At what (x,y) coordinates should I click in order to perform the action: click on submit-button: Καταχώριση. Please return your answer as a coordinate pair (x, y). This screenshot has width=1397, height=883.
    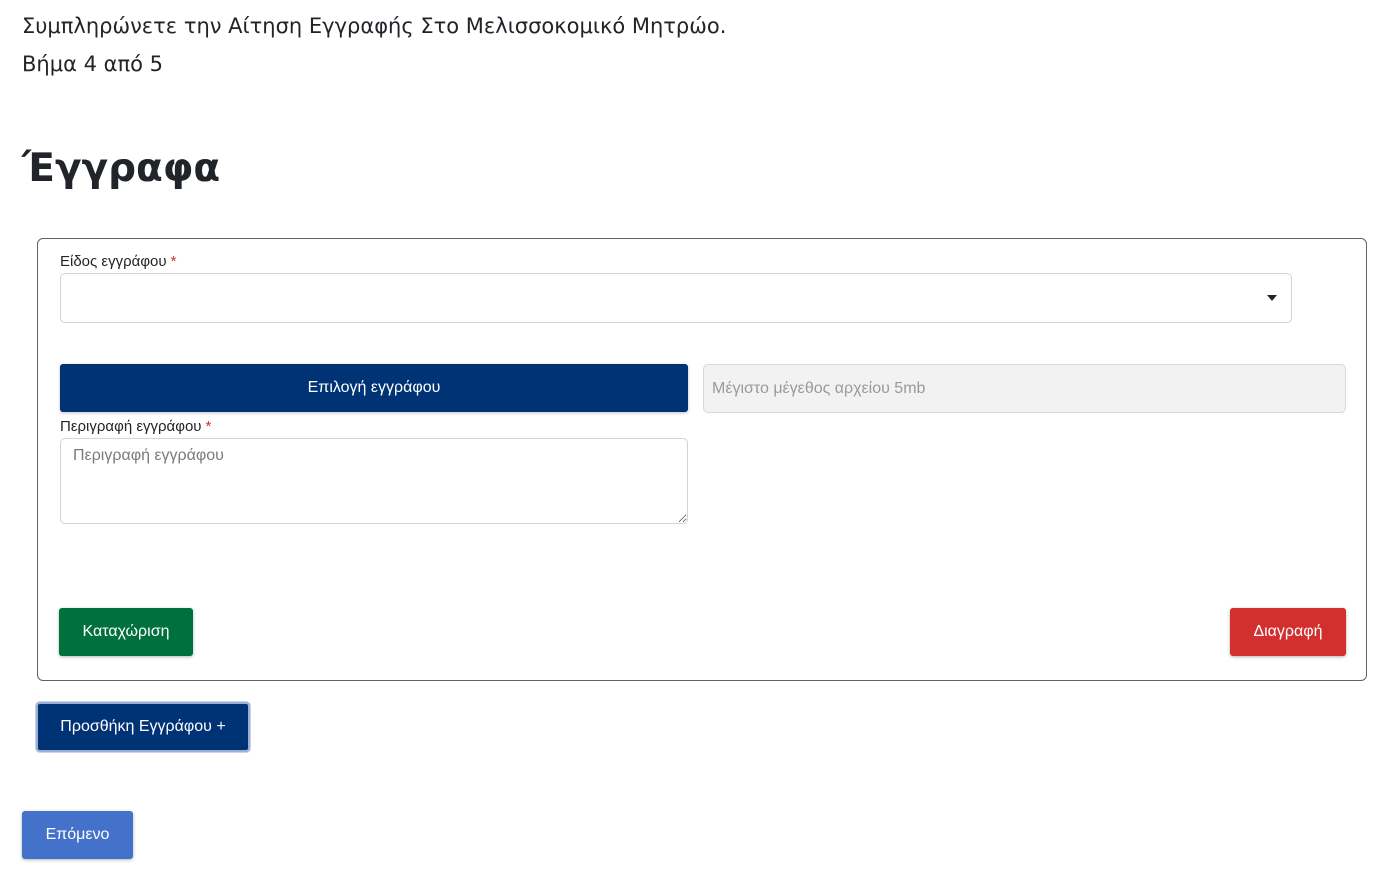
    Looking at the image, I should click on (126, 632).